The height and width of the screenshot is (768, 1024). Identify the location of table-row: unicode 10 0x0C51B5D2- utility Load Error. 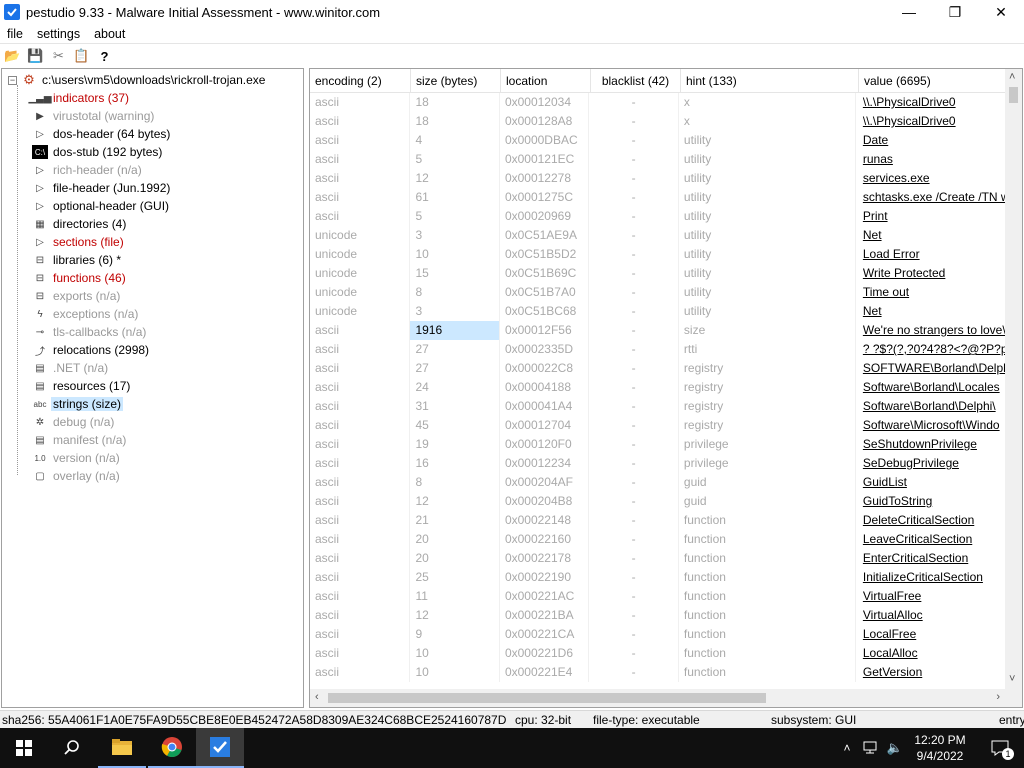
(658, 254).